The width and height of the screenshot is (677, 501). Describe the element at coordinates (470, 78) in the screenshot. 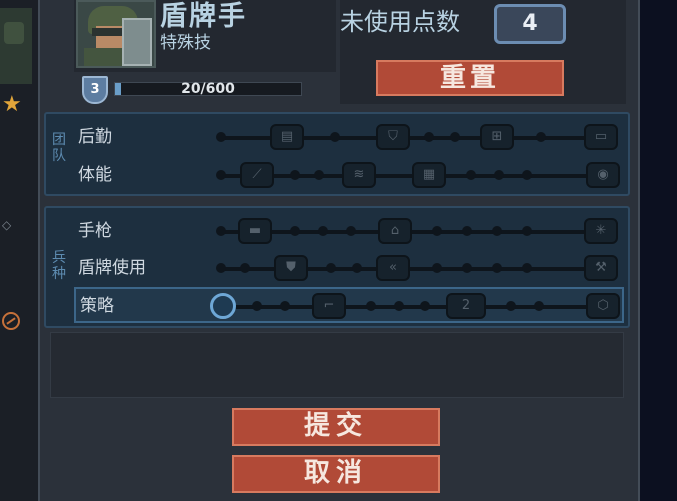

I see `reset-button: 重置` at that location.